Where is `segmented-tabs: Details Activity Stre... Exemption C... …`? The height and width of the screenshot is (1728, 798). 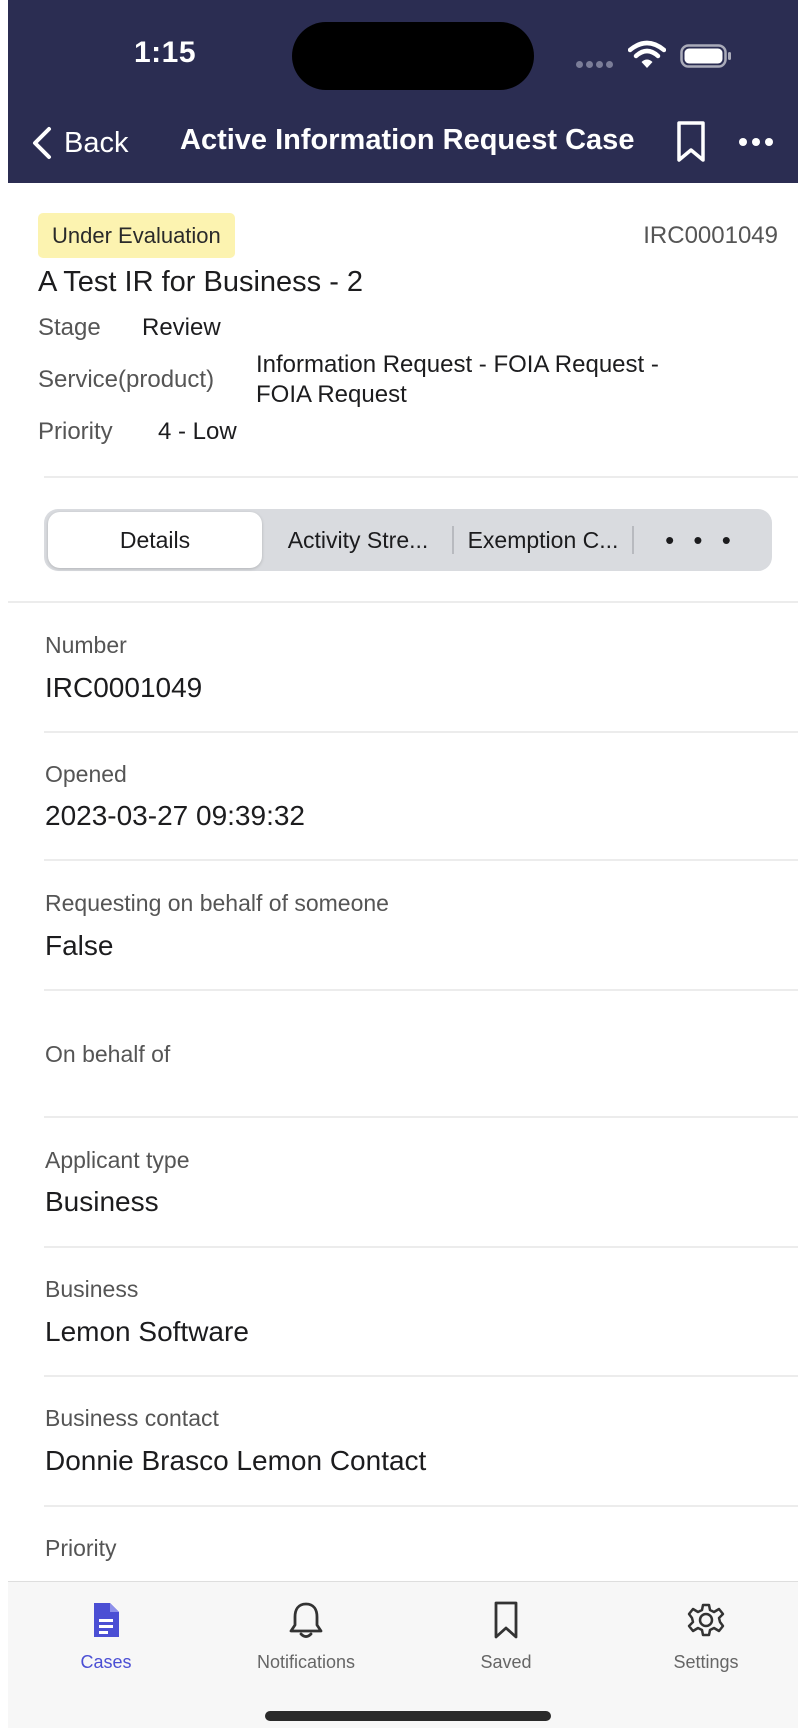 segmented-tabs: Details Activity Stre... Exemption C... … is located at coordinates (408, 540).